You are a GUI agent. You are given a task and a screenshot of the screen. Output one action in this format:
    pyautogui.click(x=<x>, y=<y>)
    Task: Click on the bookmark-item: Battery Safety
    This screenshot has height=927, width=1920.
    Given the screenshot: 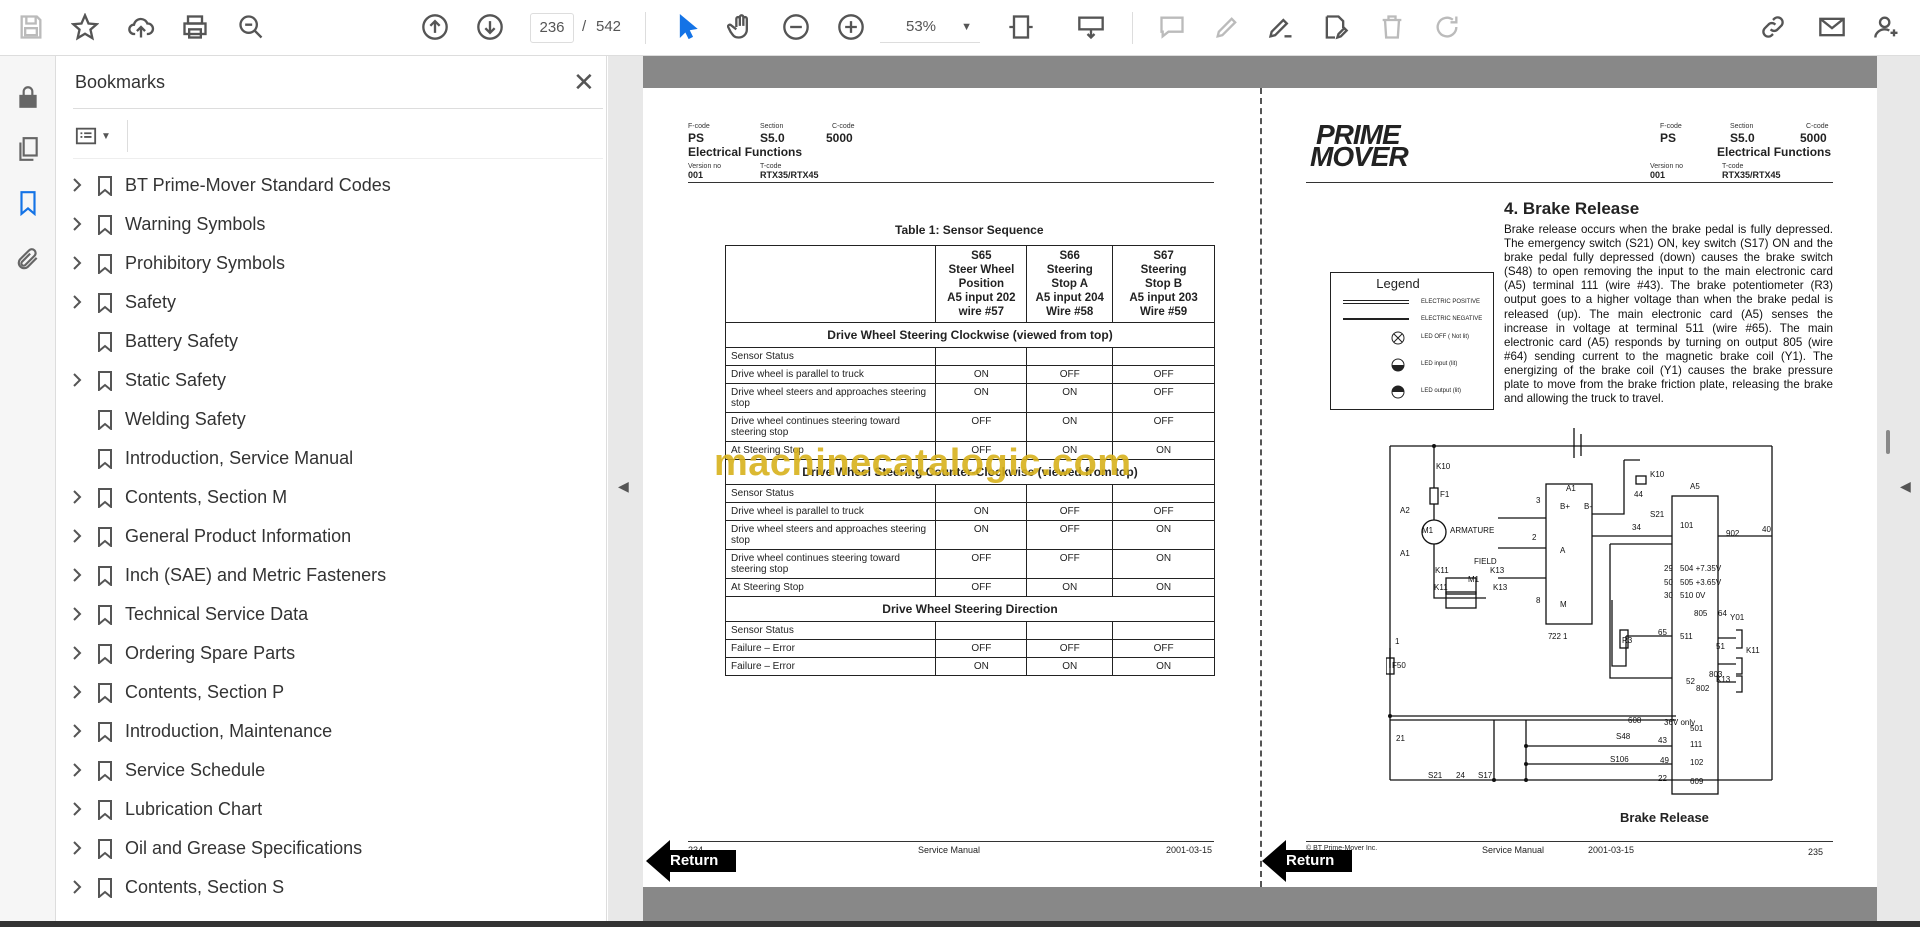 What is the action you would take?
    pyautogui.click(x=324, y=341)
    